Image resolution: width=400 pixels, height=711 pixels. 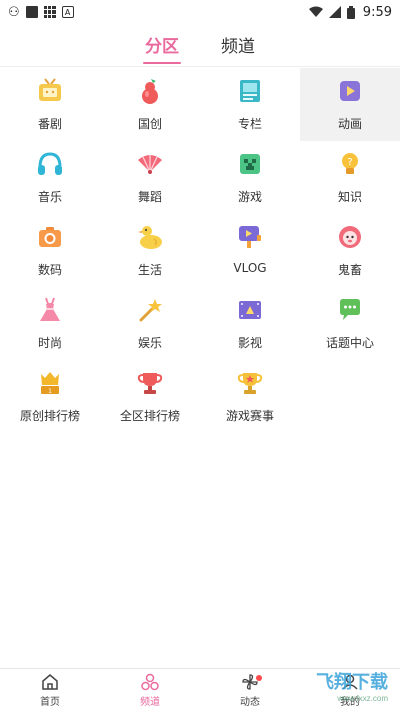 I want to click on category-label: 游戏, so click(x=249, y=197).